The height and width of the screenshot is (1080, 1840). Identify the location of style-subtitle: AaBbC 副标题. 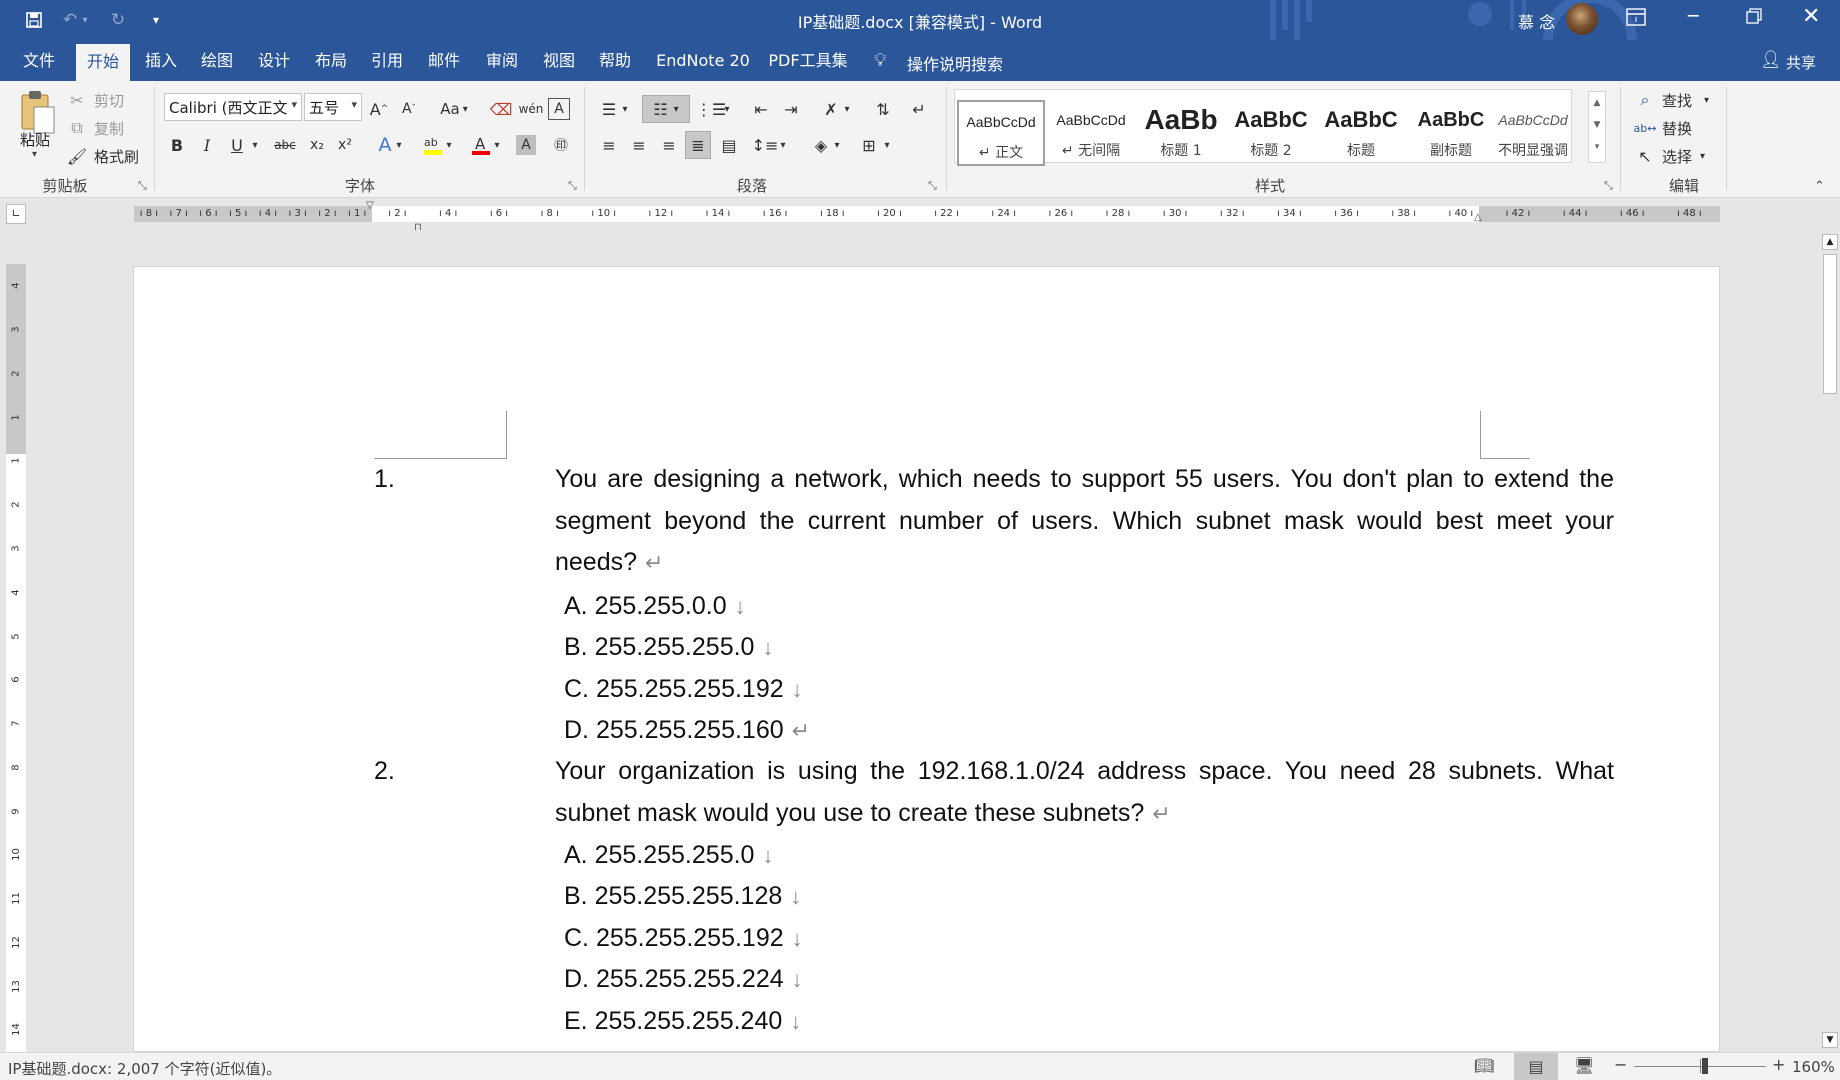
(1451, 133).